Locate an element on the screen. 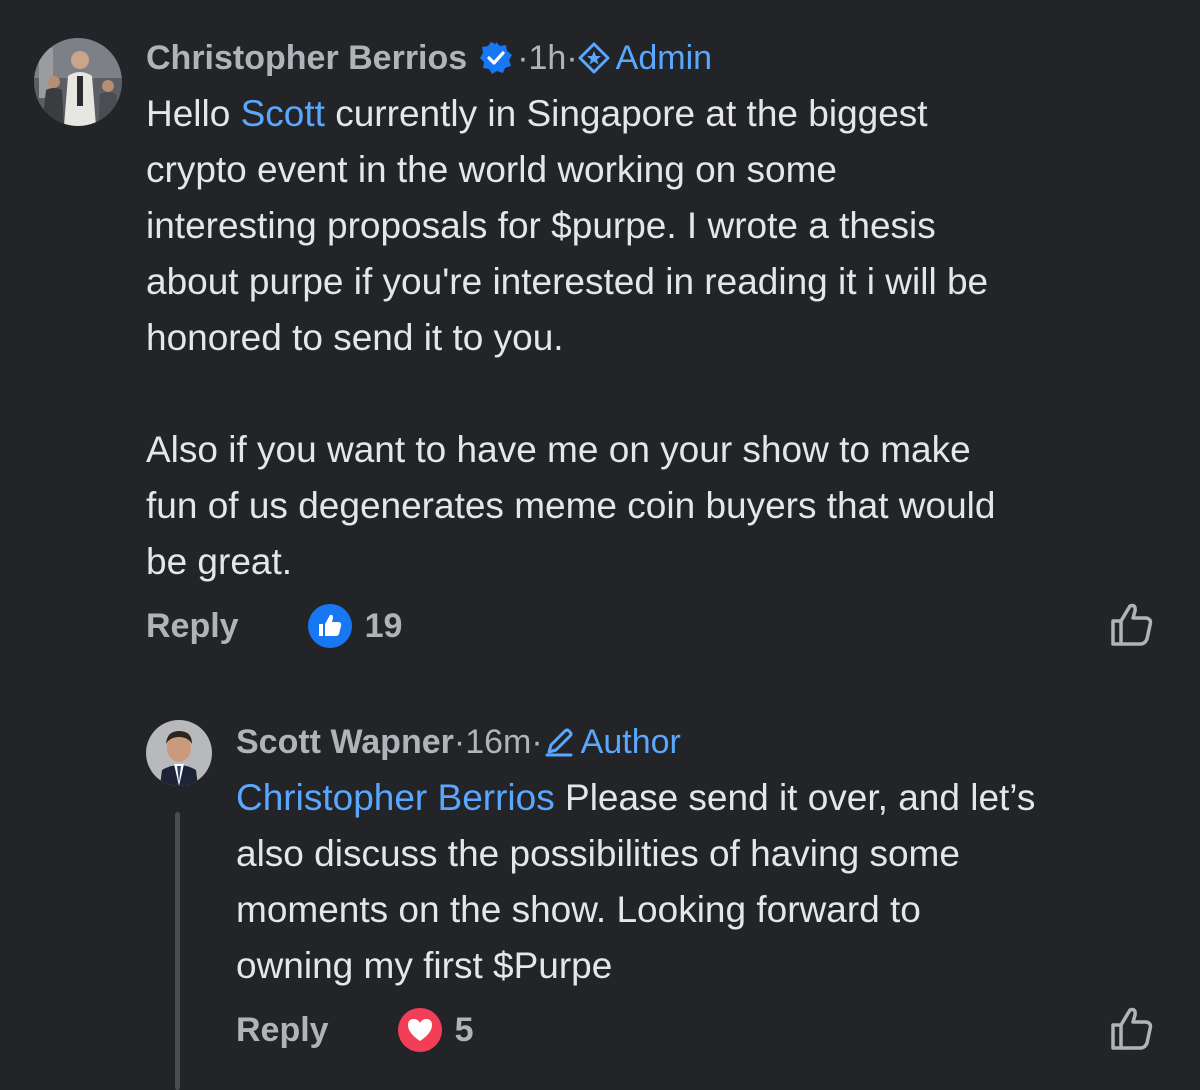 The height and width of the screenshot is (1090, 1200). thumbs-up-reaction-icon is located at coordinates (330, 626).